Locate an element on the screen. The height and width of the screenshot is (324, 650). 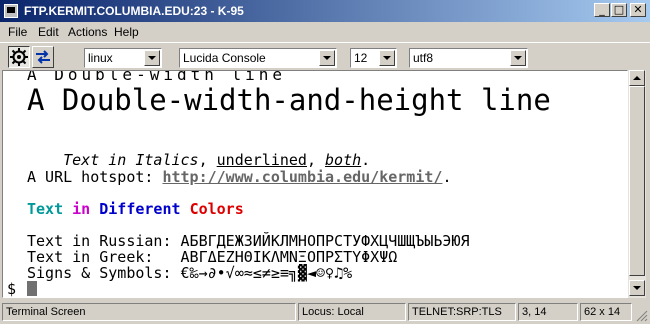
status-locus: Locus: Local is located at coordinates (352, 312).